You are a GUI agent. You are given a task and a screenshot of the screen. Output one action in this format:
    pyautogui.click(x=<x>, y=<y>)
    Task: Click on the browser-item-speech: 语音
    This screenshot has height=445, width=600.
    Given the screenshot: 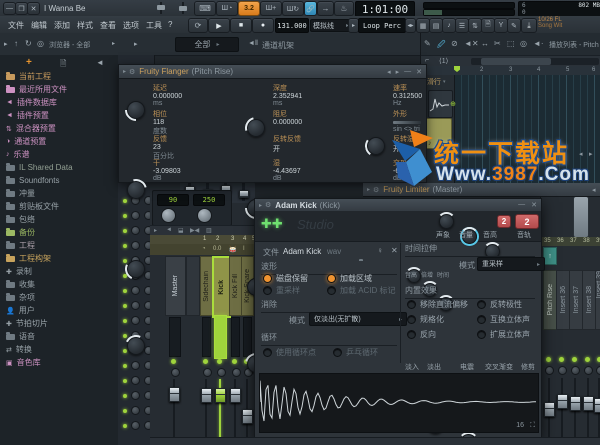 What is the action you would take?
    pyautogui.click(x=61, y=336)
    